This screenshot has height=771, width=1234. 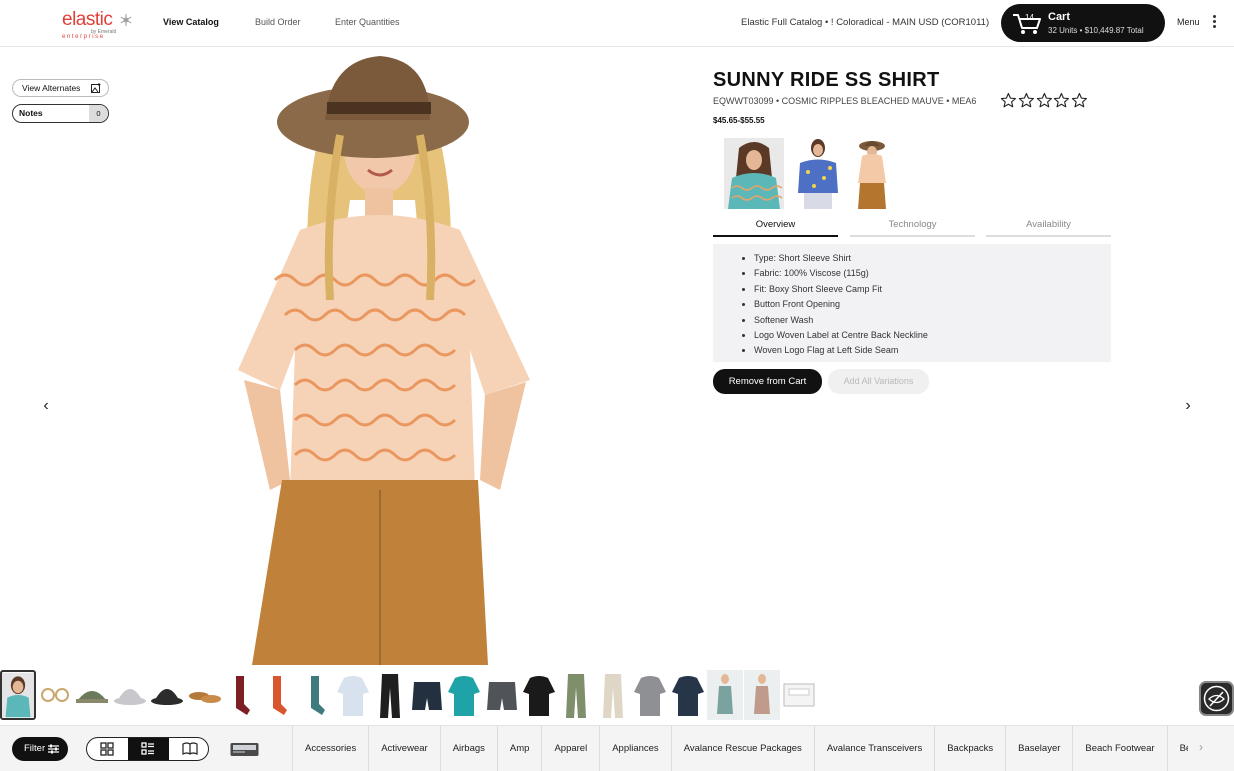 I want to click on feature-item: Softener Wash, so click(x=932, y=320).